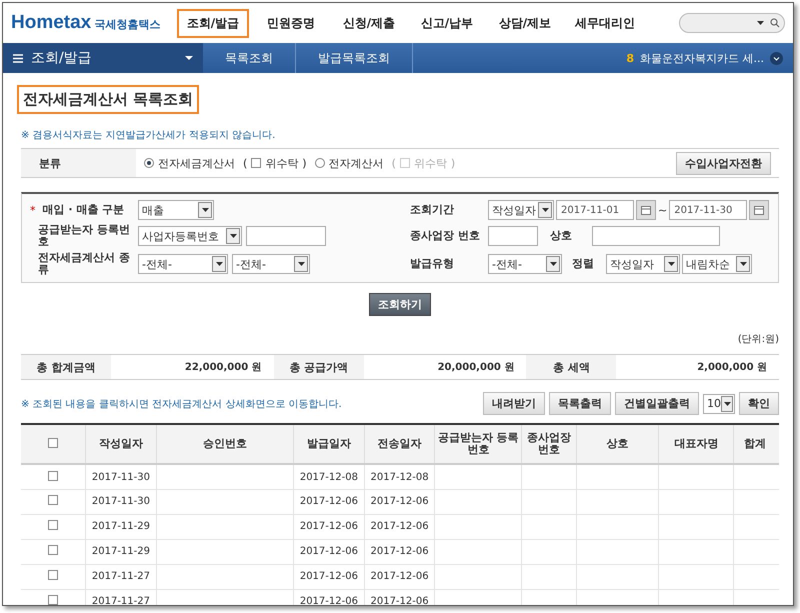 Image resolution: width=800 pixels, height=613 pixels. What do you see at coordinates (583, 264) in the screenshot?
I see `field-label: 정렬` at bounding box center [583, 264].